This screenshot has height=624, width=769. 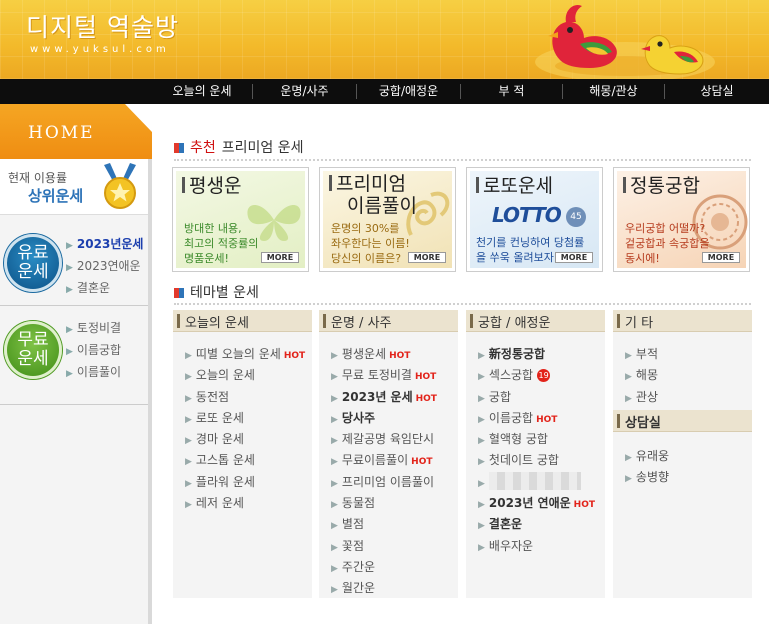 What do you see at coordinates (536, 397) in the screenshot?
I see `list-item: ▶ 궁합` at bounding box center [536, 397].